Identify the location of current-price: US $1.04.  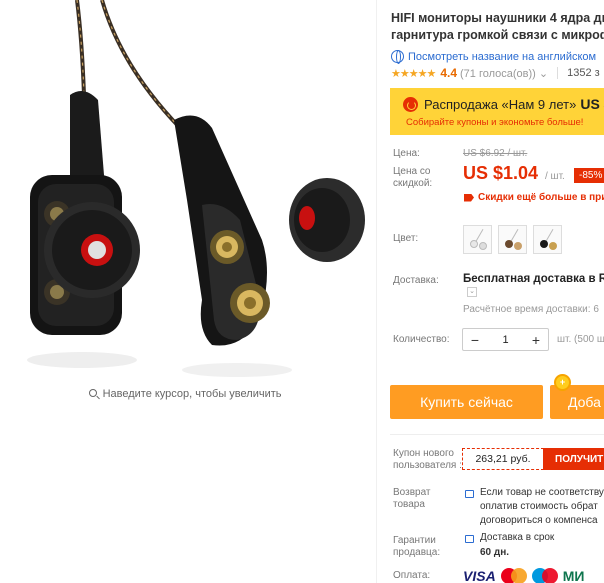
(501, 173).